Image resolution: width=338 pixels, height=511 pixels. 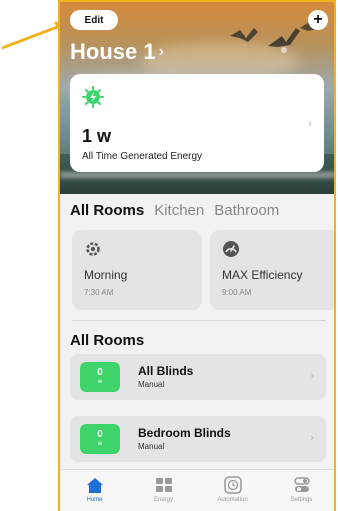 I want to click on scene-card-morning: Morning 7:30 AM, so click(x=137, y=270).